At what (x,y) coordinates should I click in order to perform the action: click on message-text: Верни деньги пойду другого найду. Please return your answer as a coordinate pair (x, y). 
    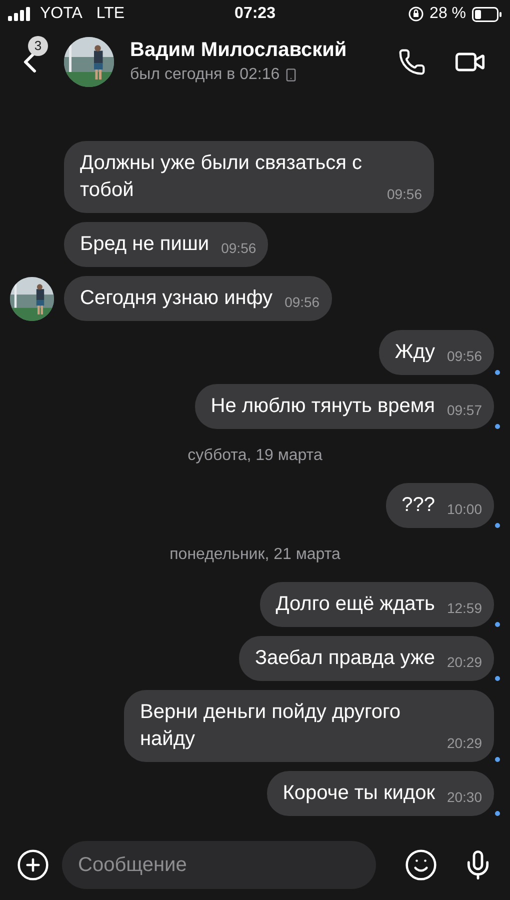
    Looking at the image, I should click on (271, 726).